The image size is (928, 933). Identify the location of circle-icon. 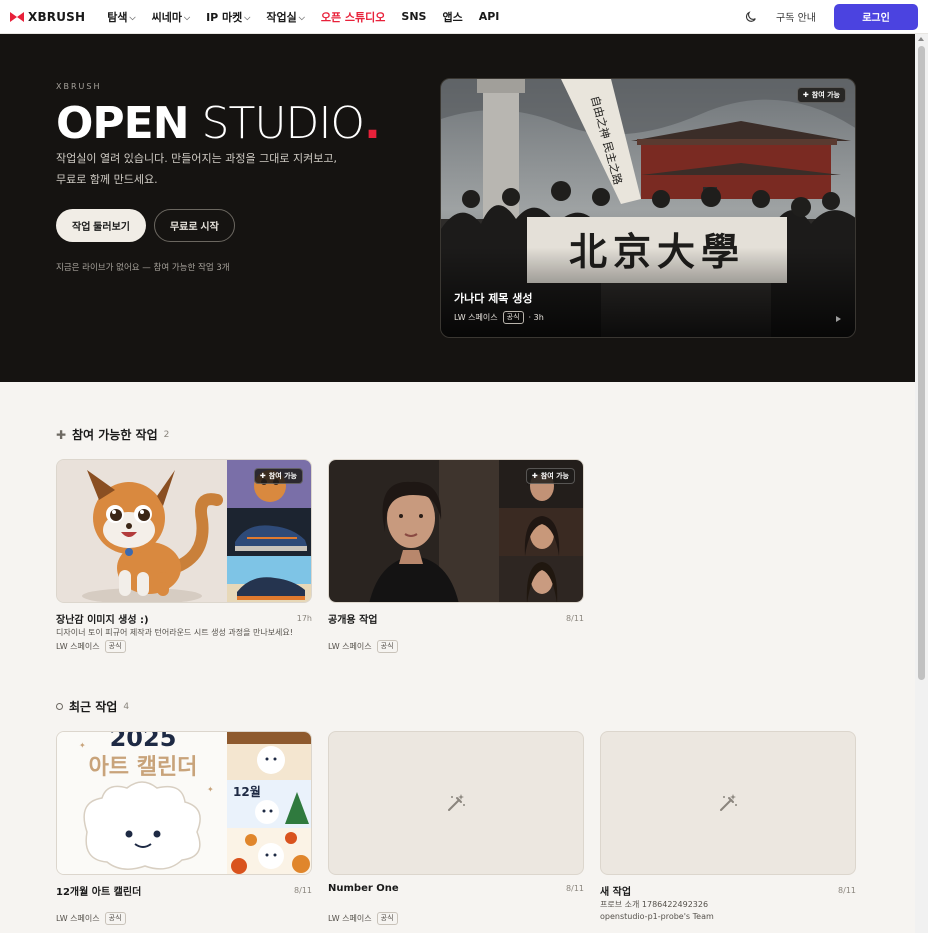
(59, 706).